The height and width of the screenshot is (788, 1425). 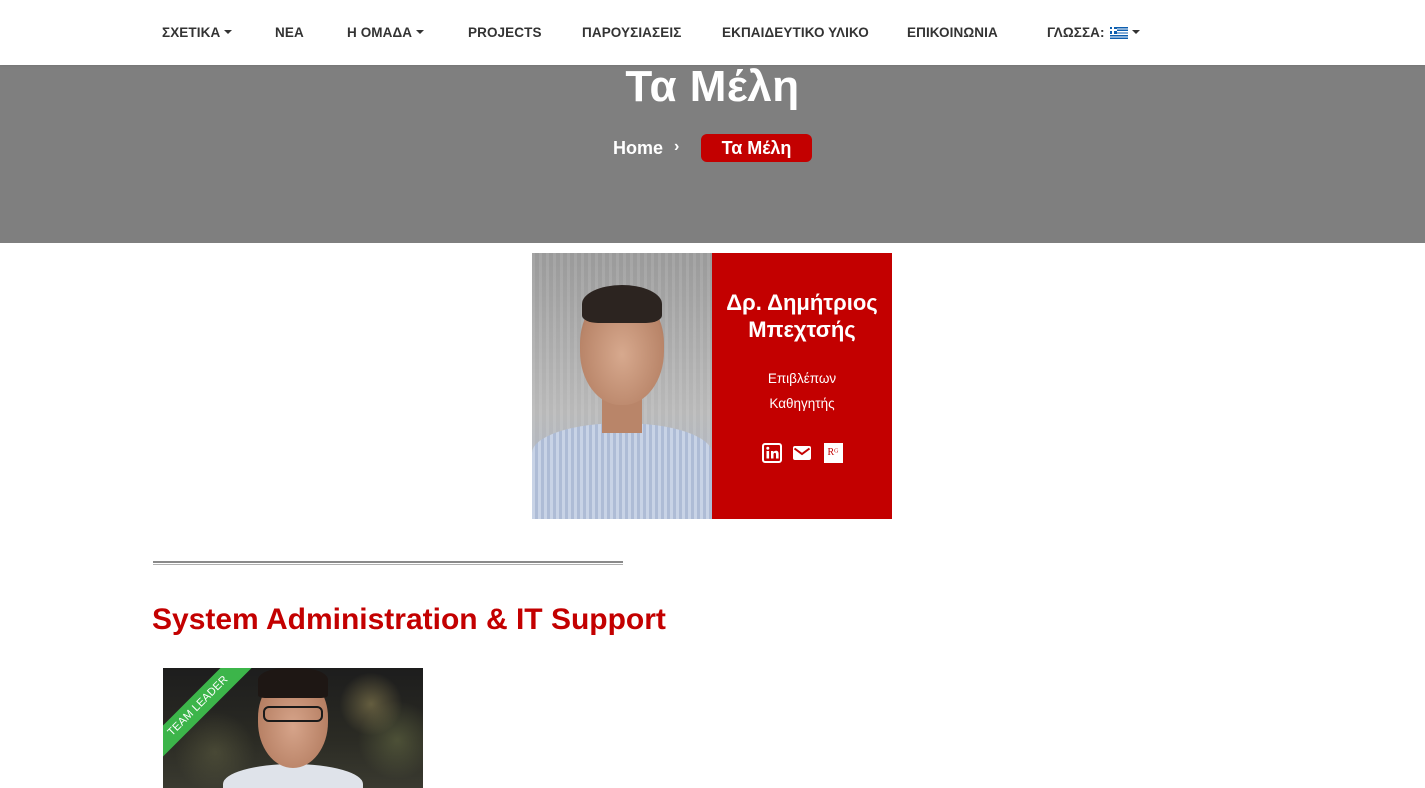 I want to click on nav-item-label: ΕΠΙΚΟΙΝΩΝΙΑ, so click(x=952, y=32).